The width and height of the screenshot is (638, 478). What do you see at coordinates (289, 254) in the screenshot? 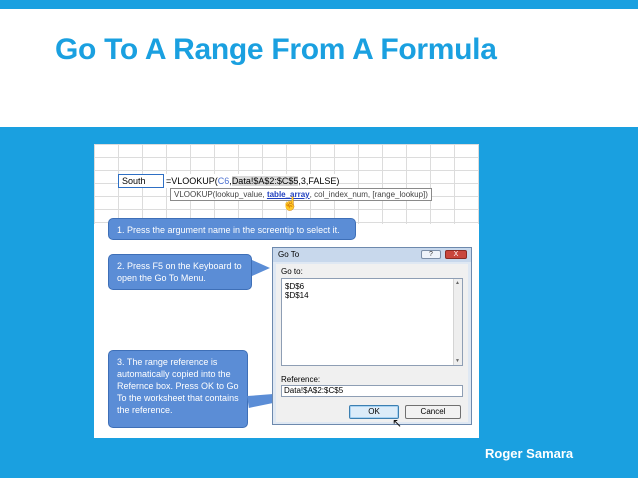
I see `dialog-title: Go To` at bounding box center [289, 254].